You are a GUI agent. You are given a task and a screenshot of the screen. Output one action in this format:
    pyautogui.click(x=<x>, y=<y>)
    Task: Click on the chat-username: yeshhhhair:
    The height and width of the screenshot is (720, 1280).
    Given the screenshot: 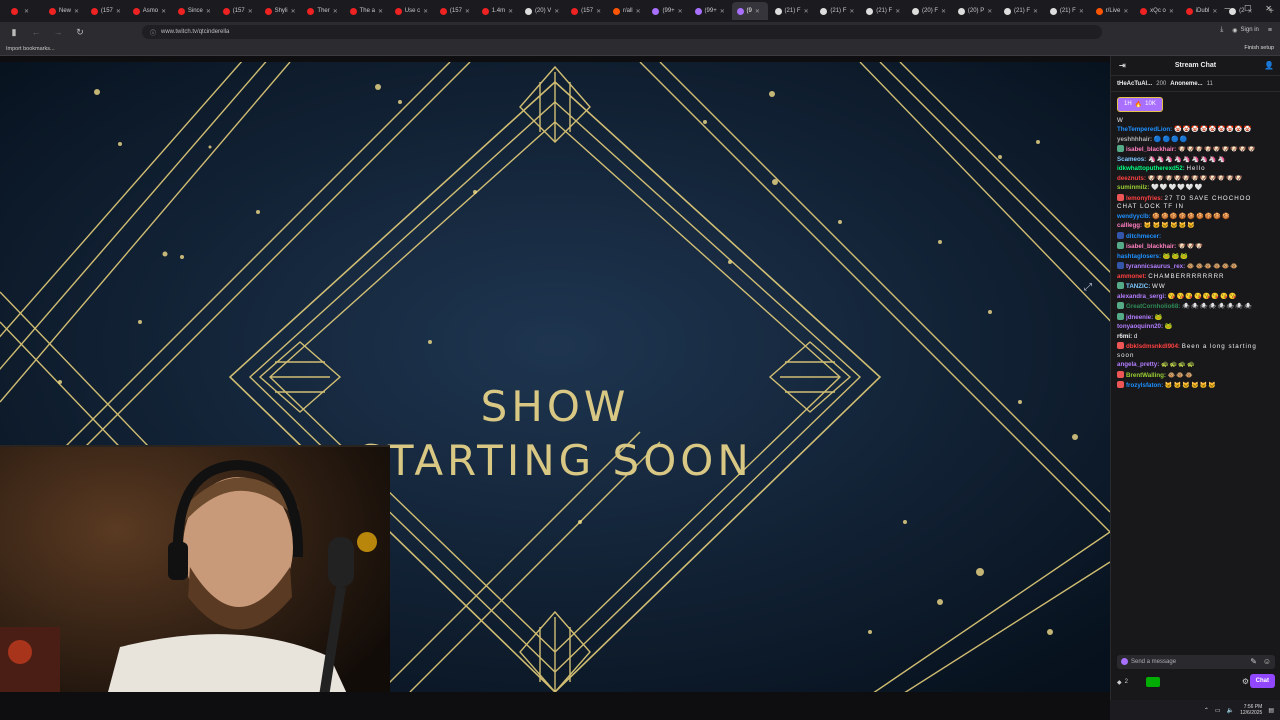 What is the action you would take?
    pyautogui.click(x=1135, y=139)
    